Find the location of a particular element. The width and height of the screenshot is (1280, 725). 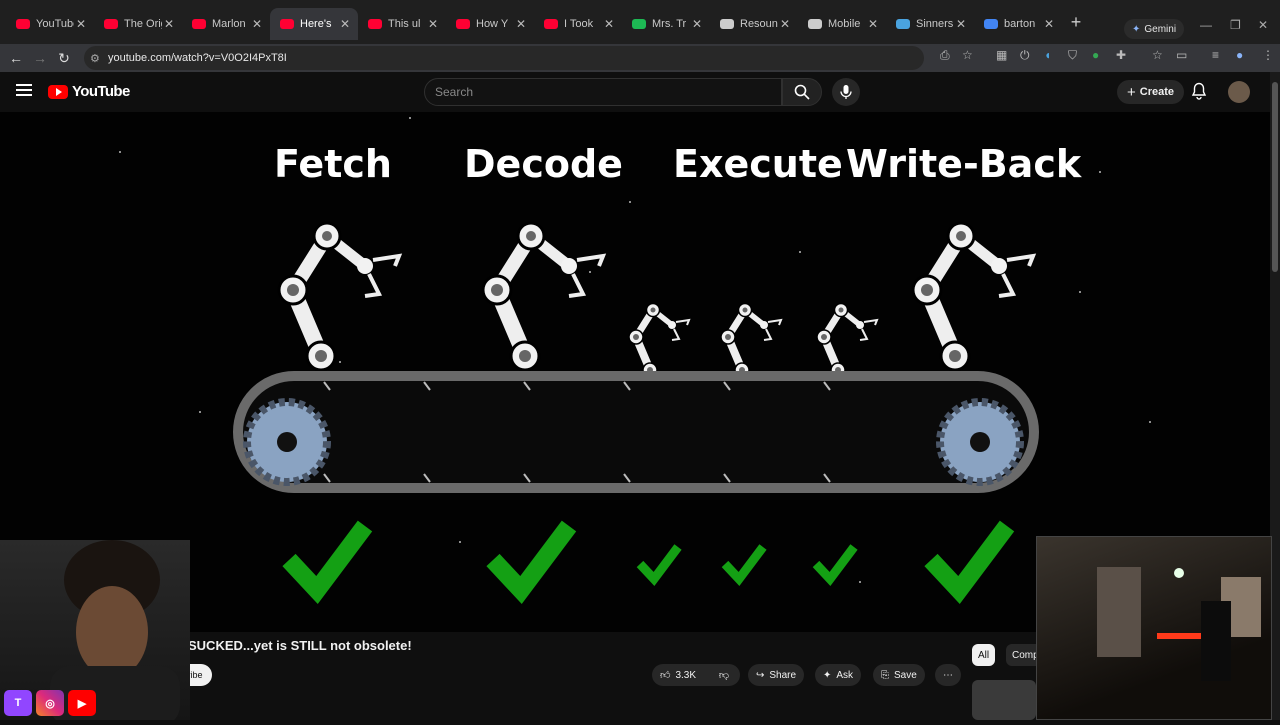

account-avatar is located at coordinates (1239, 92).